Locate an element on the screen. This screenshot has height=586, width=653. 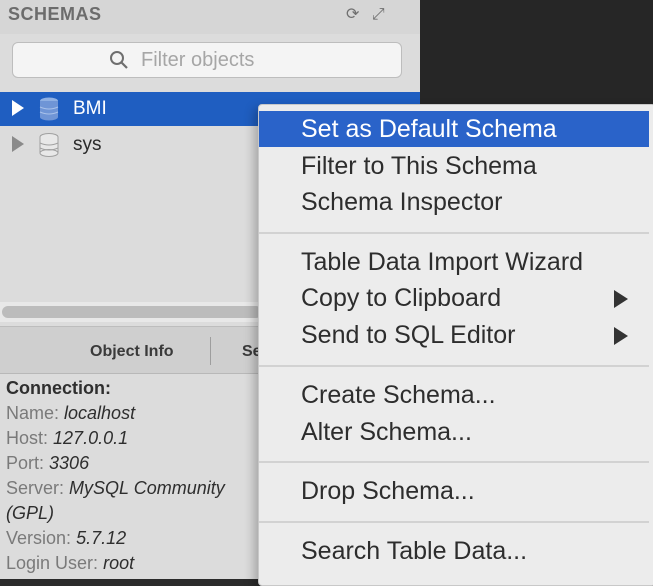
menu-item-schema-inspector: Schema Inspector is located at coordinates (454, 202).